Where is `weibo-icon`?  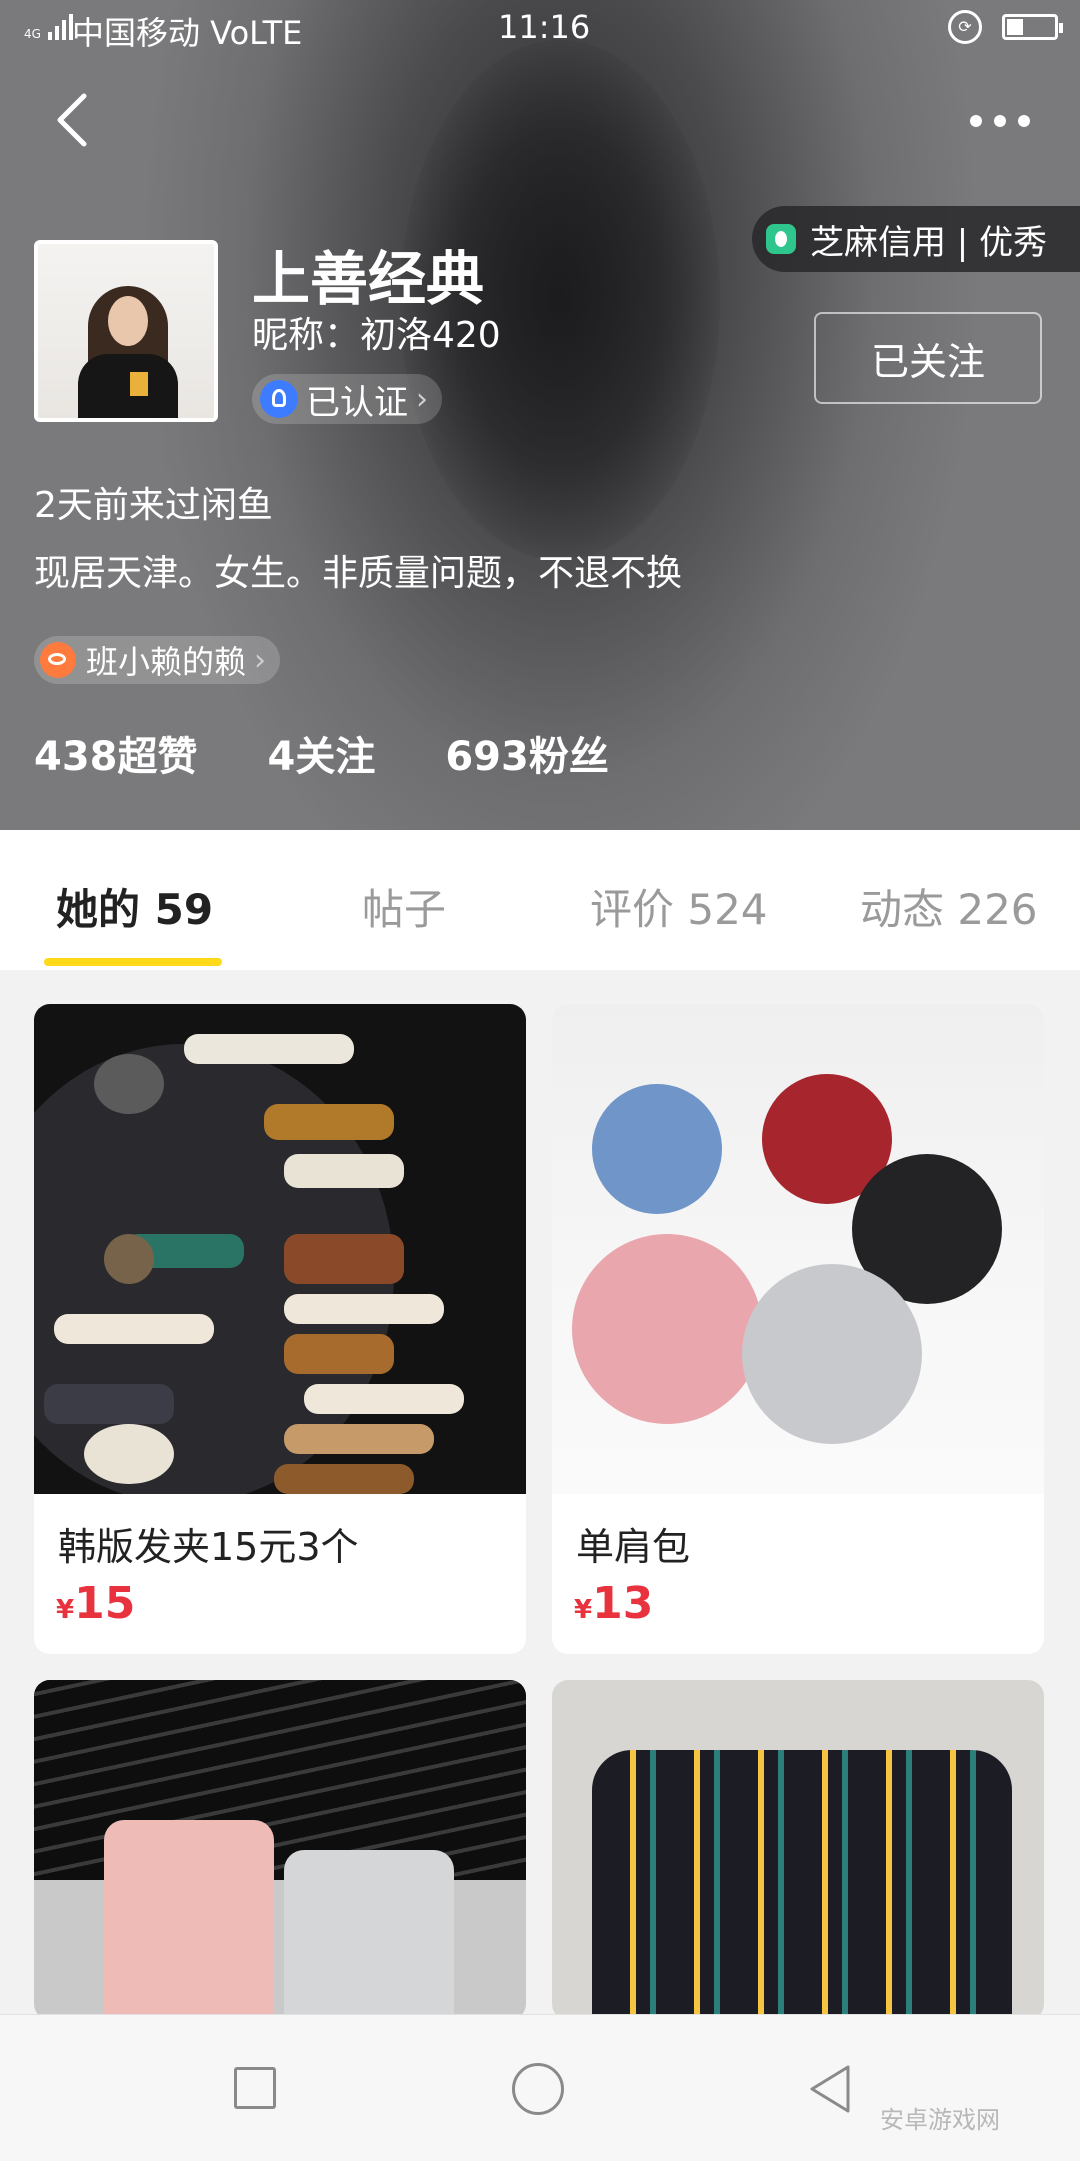 weibo-icon is located at coordinates (58, 660).